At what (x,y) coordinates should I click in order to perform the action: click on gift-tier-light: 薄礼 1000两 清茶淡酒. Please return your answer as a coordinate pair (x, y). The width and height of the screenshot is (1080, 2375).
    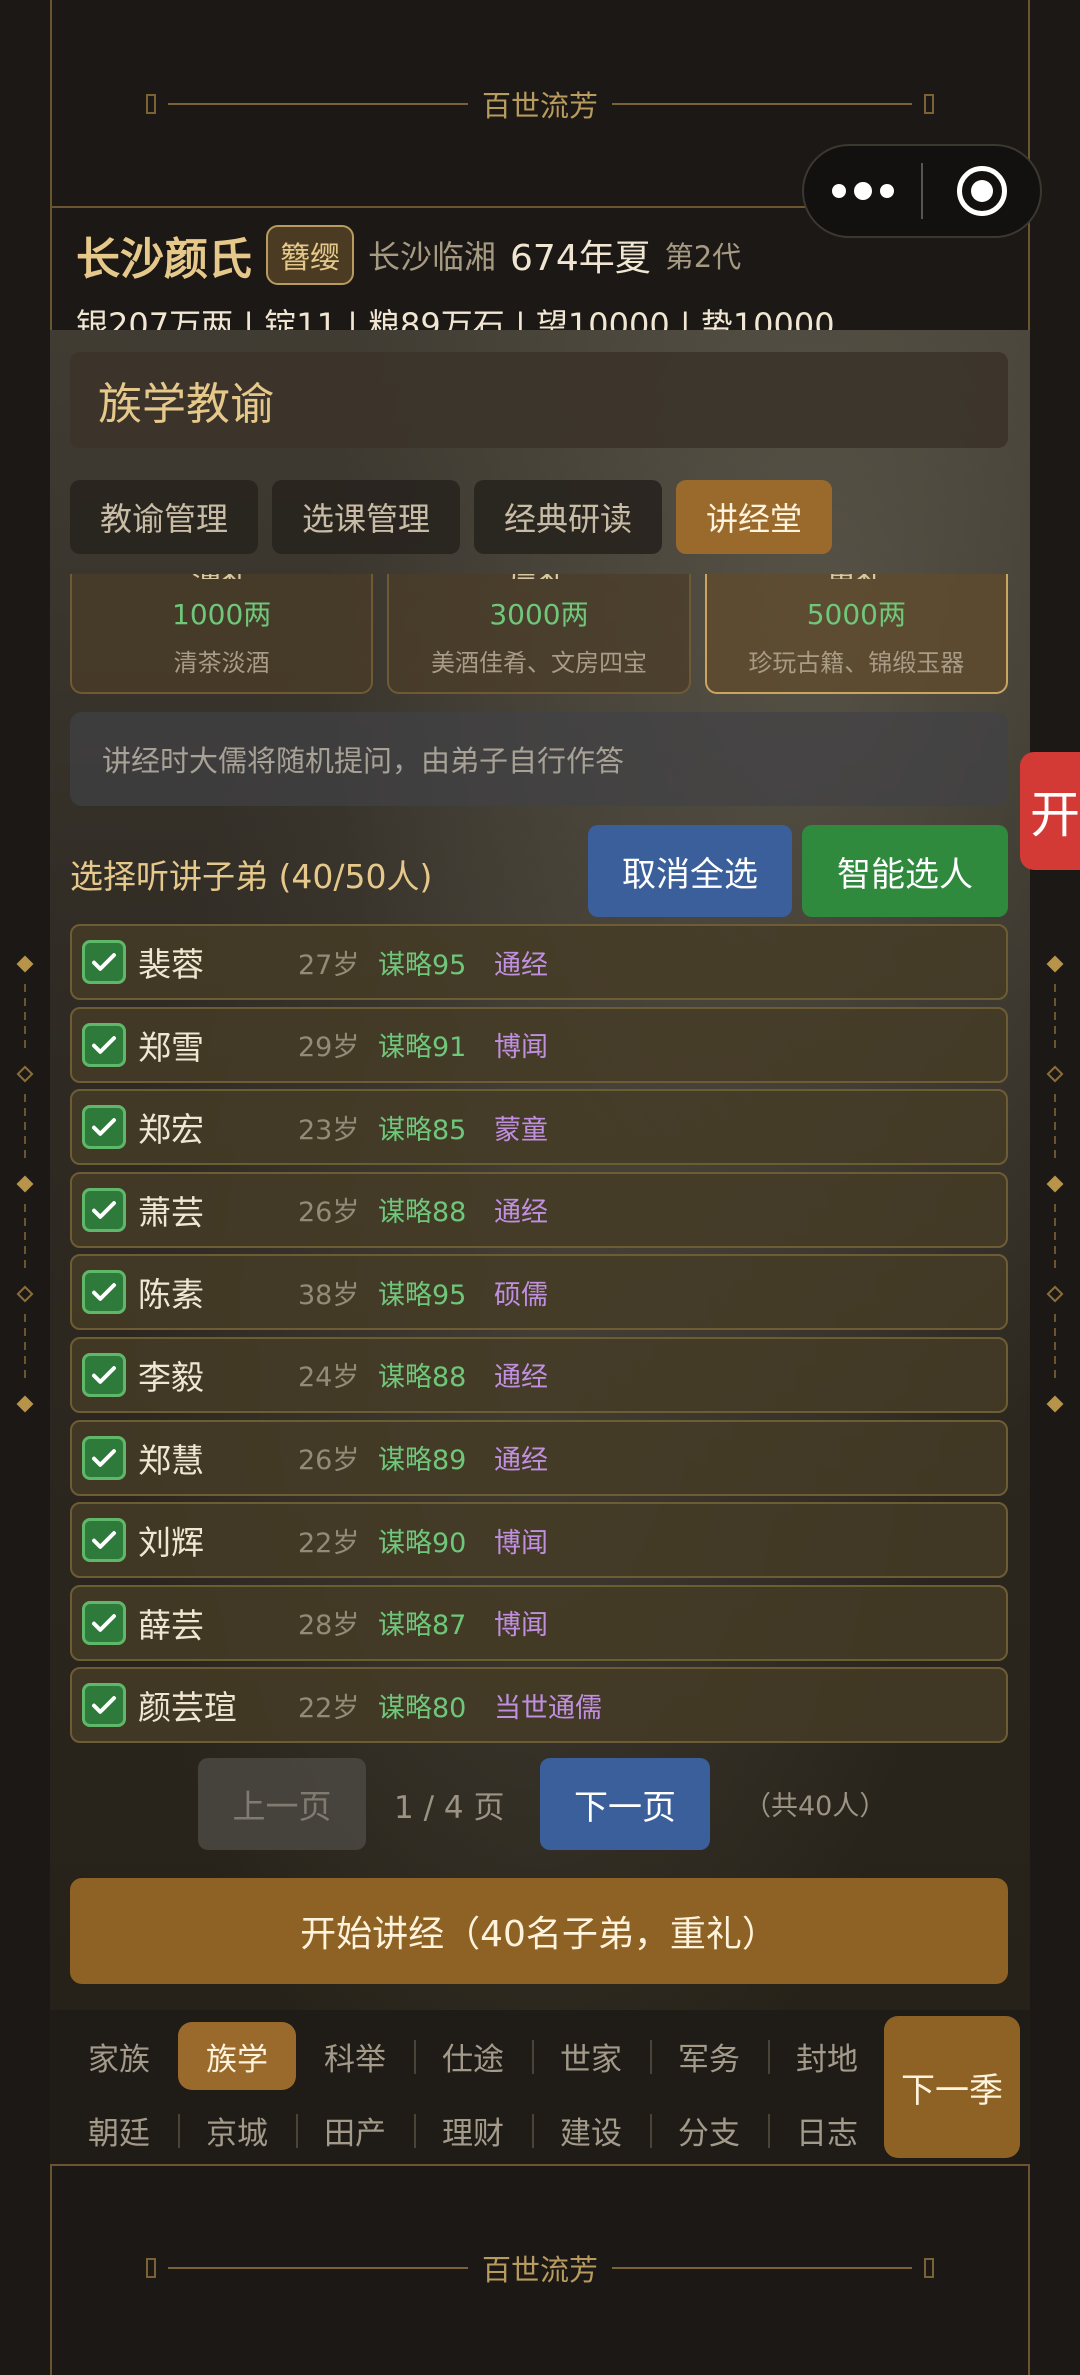
    Looking at the image, I should click on (222, 634).